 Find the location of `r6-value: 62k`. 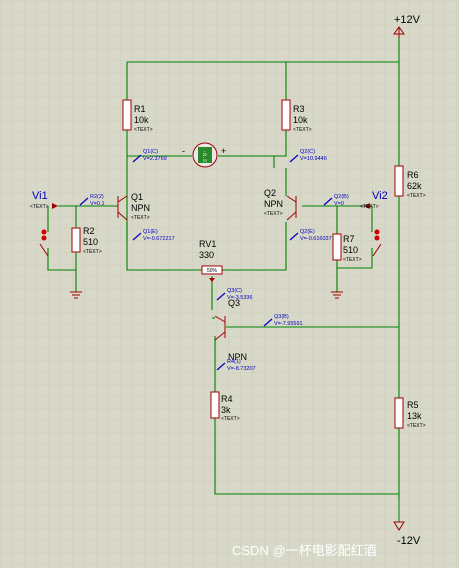

r6-value: 62k is located at coordinates (414, 186).